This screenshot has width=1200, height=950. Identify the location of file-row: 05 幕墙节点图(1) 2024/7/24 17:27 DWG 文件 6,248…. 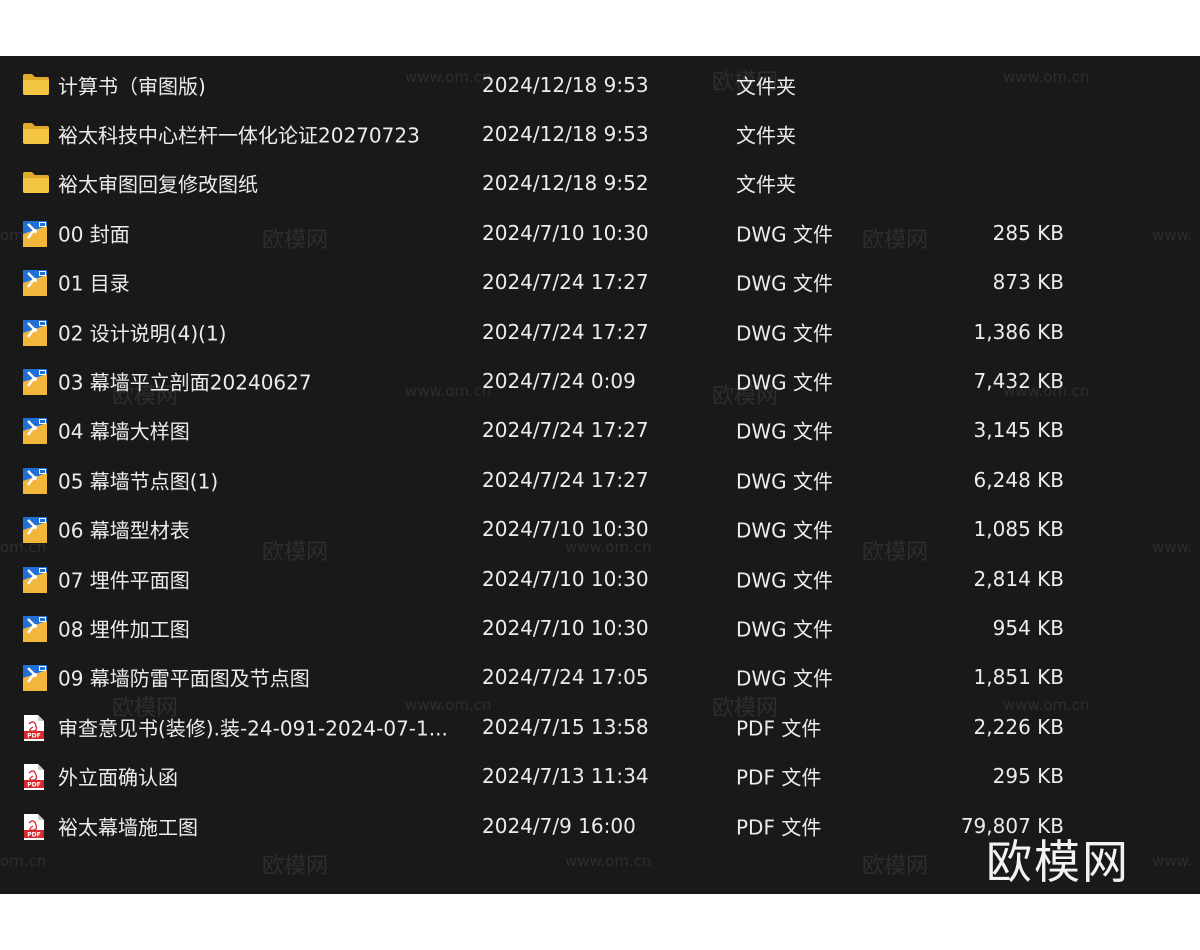
(600, 479).